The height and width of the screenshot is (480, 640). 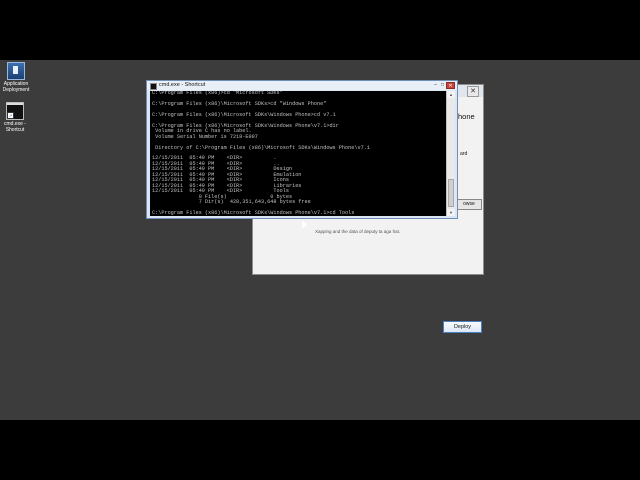 I want to click on shortcut-arrow-icon: ↗, so click(x=10, y=115).